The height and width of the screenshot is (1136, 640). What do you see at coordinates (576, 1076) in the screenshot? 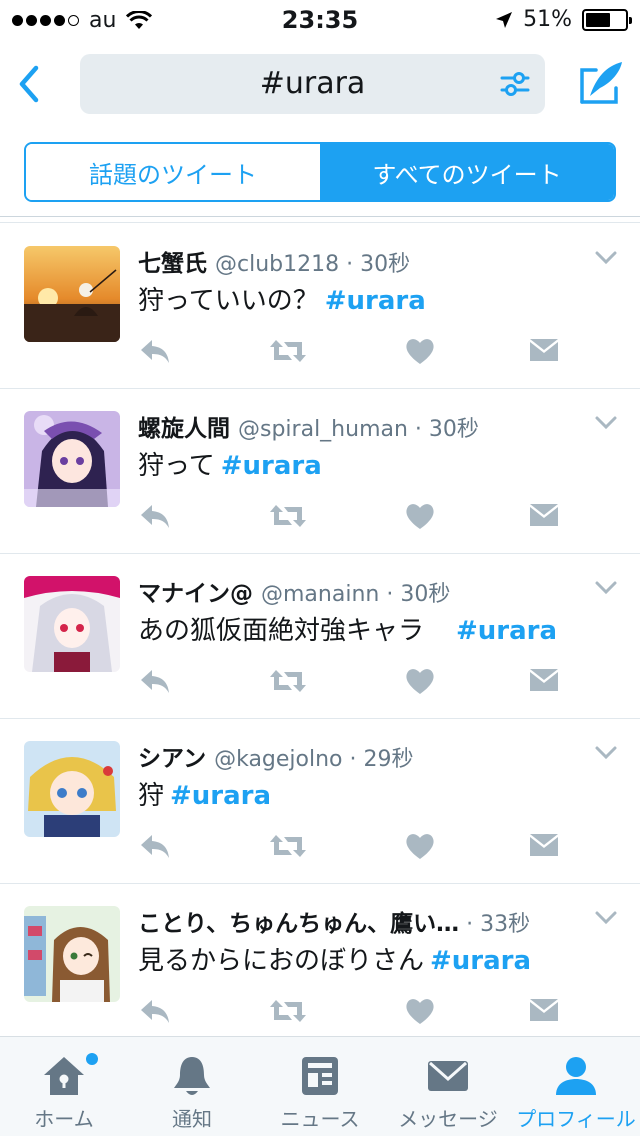
I see `person-icon` at bounding box center [576, 1076].